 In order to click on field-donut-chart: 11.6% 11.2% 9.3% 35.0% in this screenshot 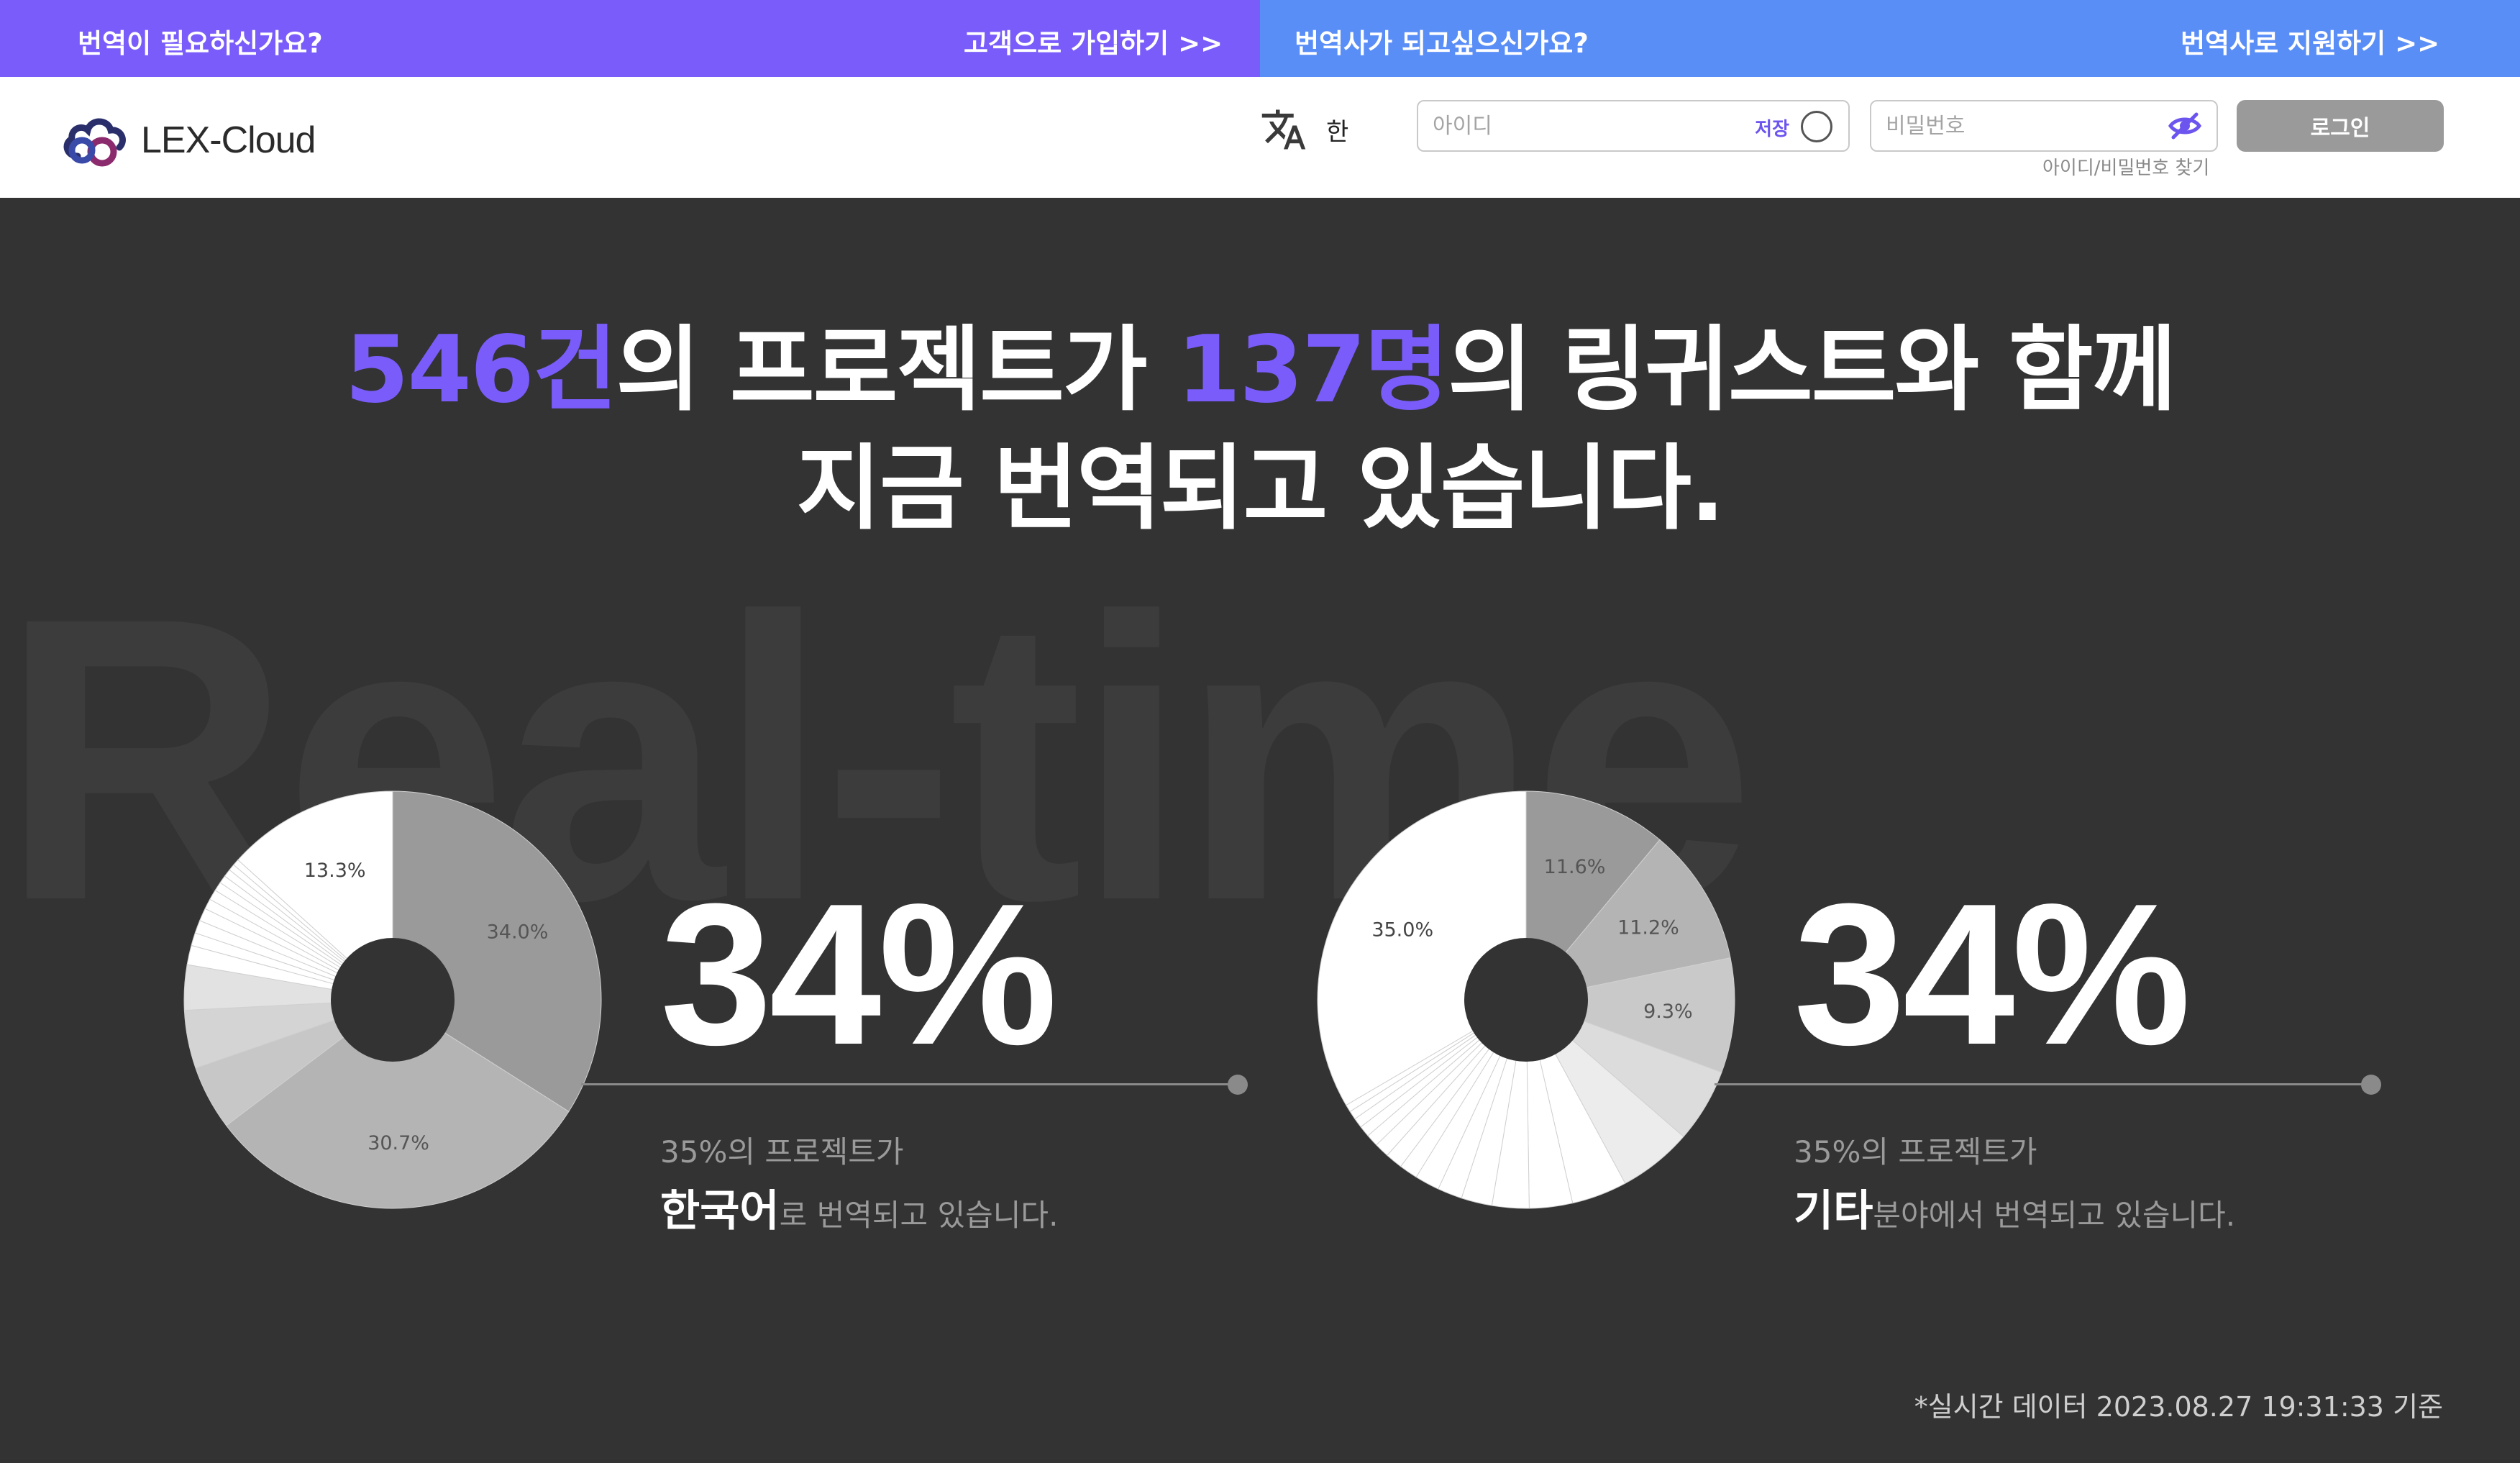, I will do `click(1526, 999)`.